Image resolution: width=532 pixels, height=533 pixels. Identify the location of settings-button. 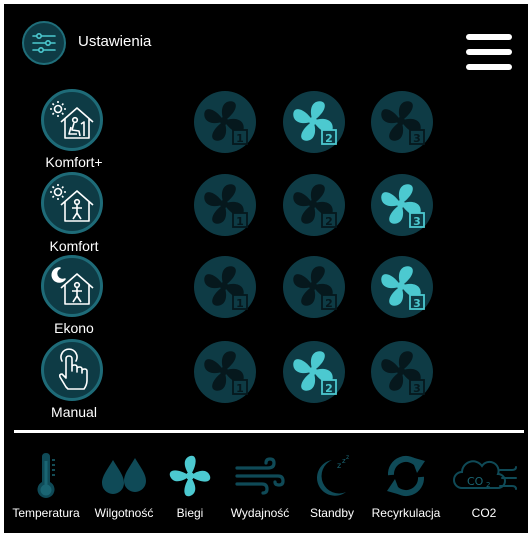
(44, 43).